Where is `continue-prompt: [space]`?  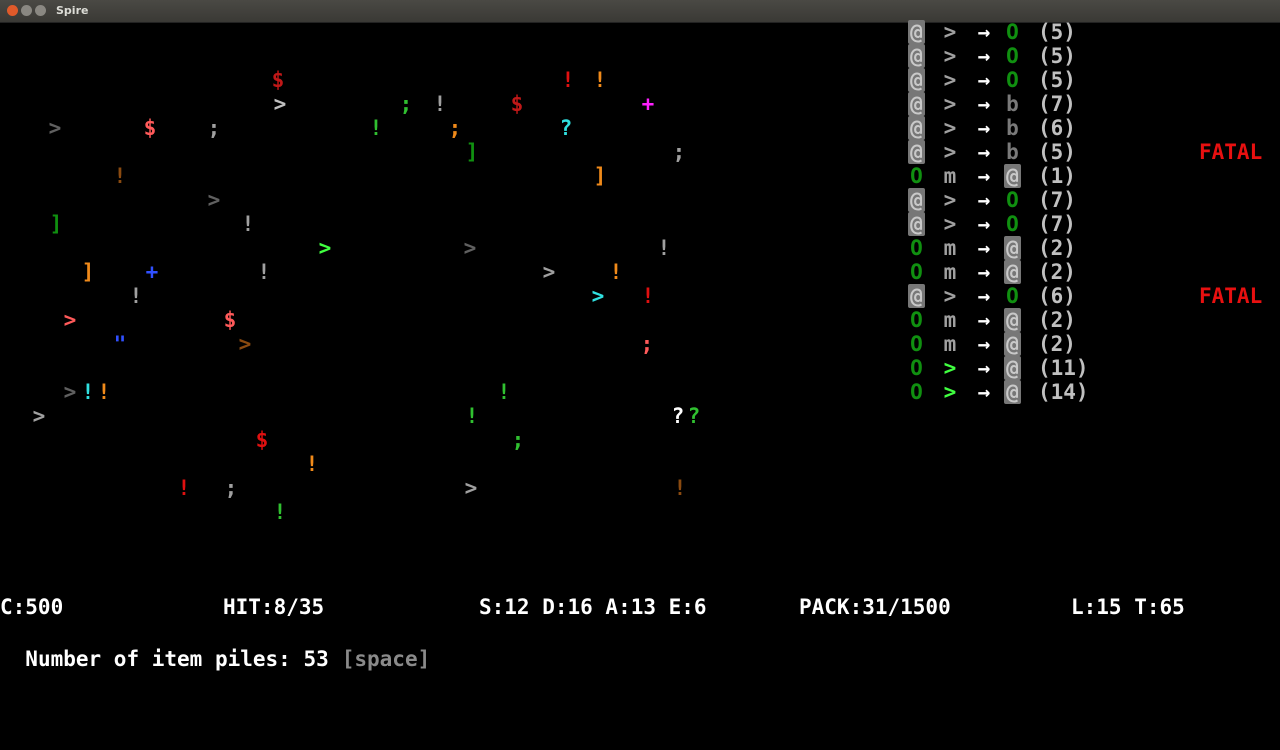
continue-prompt: [space] is located at coordinates (386, 659).